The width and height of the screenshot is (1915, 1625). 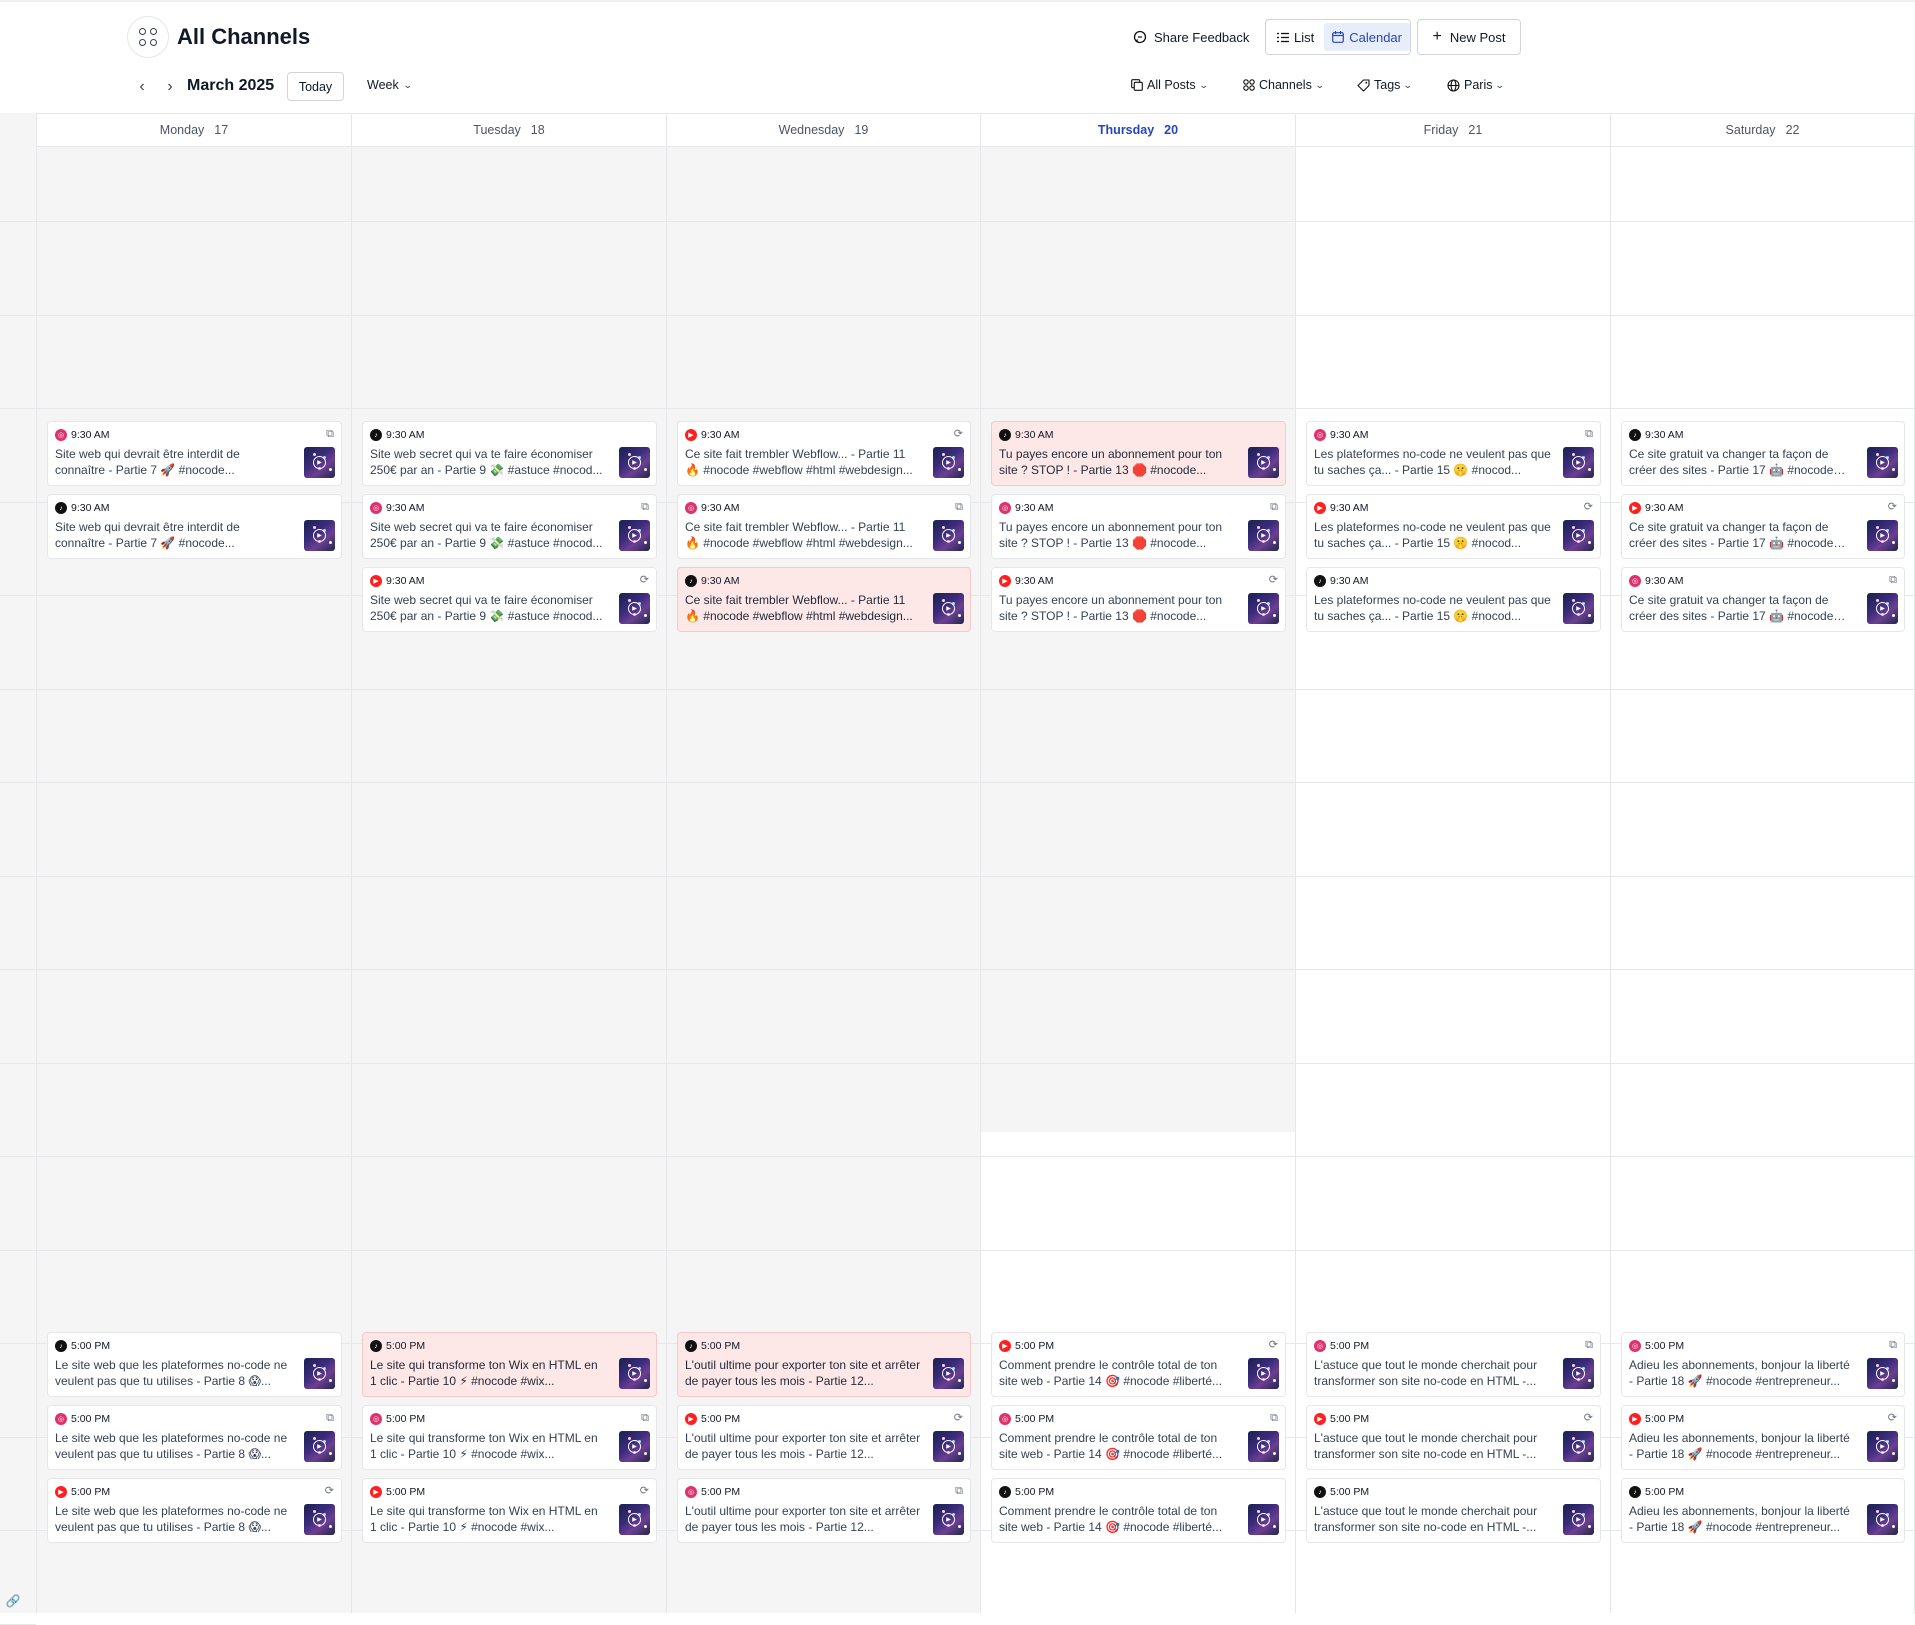 I want to click on next-week-button: ›, so click(x=170, y=87).